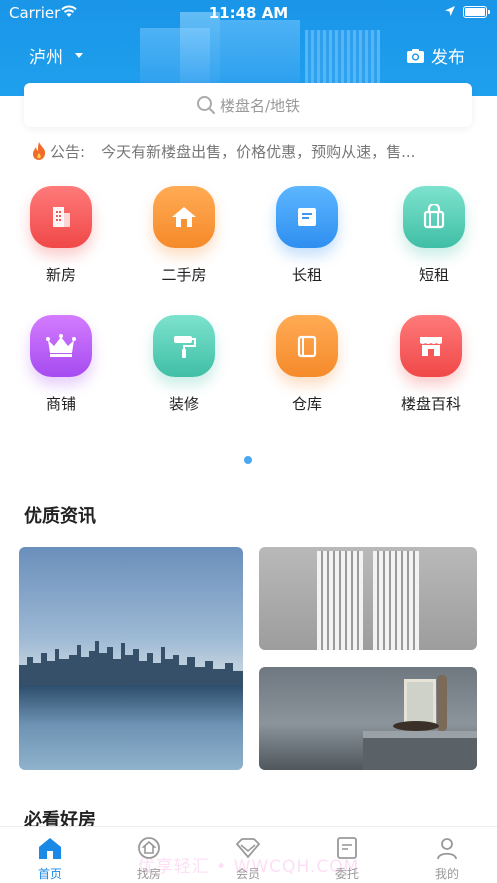 The width and height of the screenshot is (497, 883). What do you see at coordinates (248, 48) in the screenshot?
I see `header: Carrier 11:48 AM 泸州 发布` at bounding box center [248, 48].